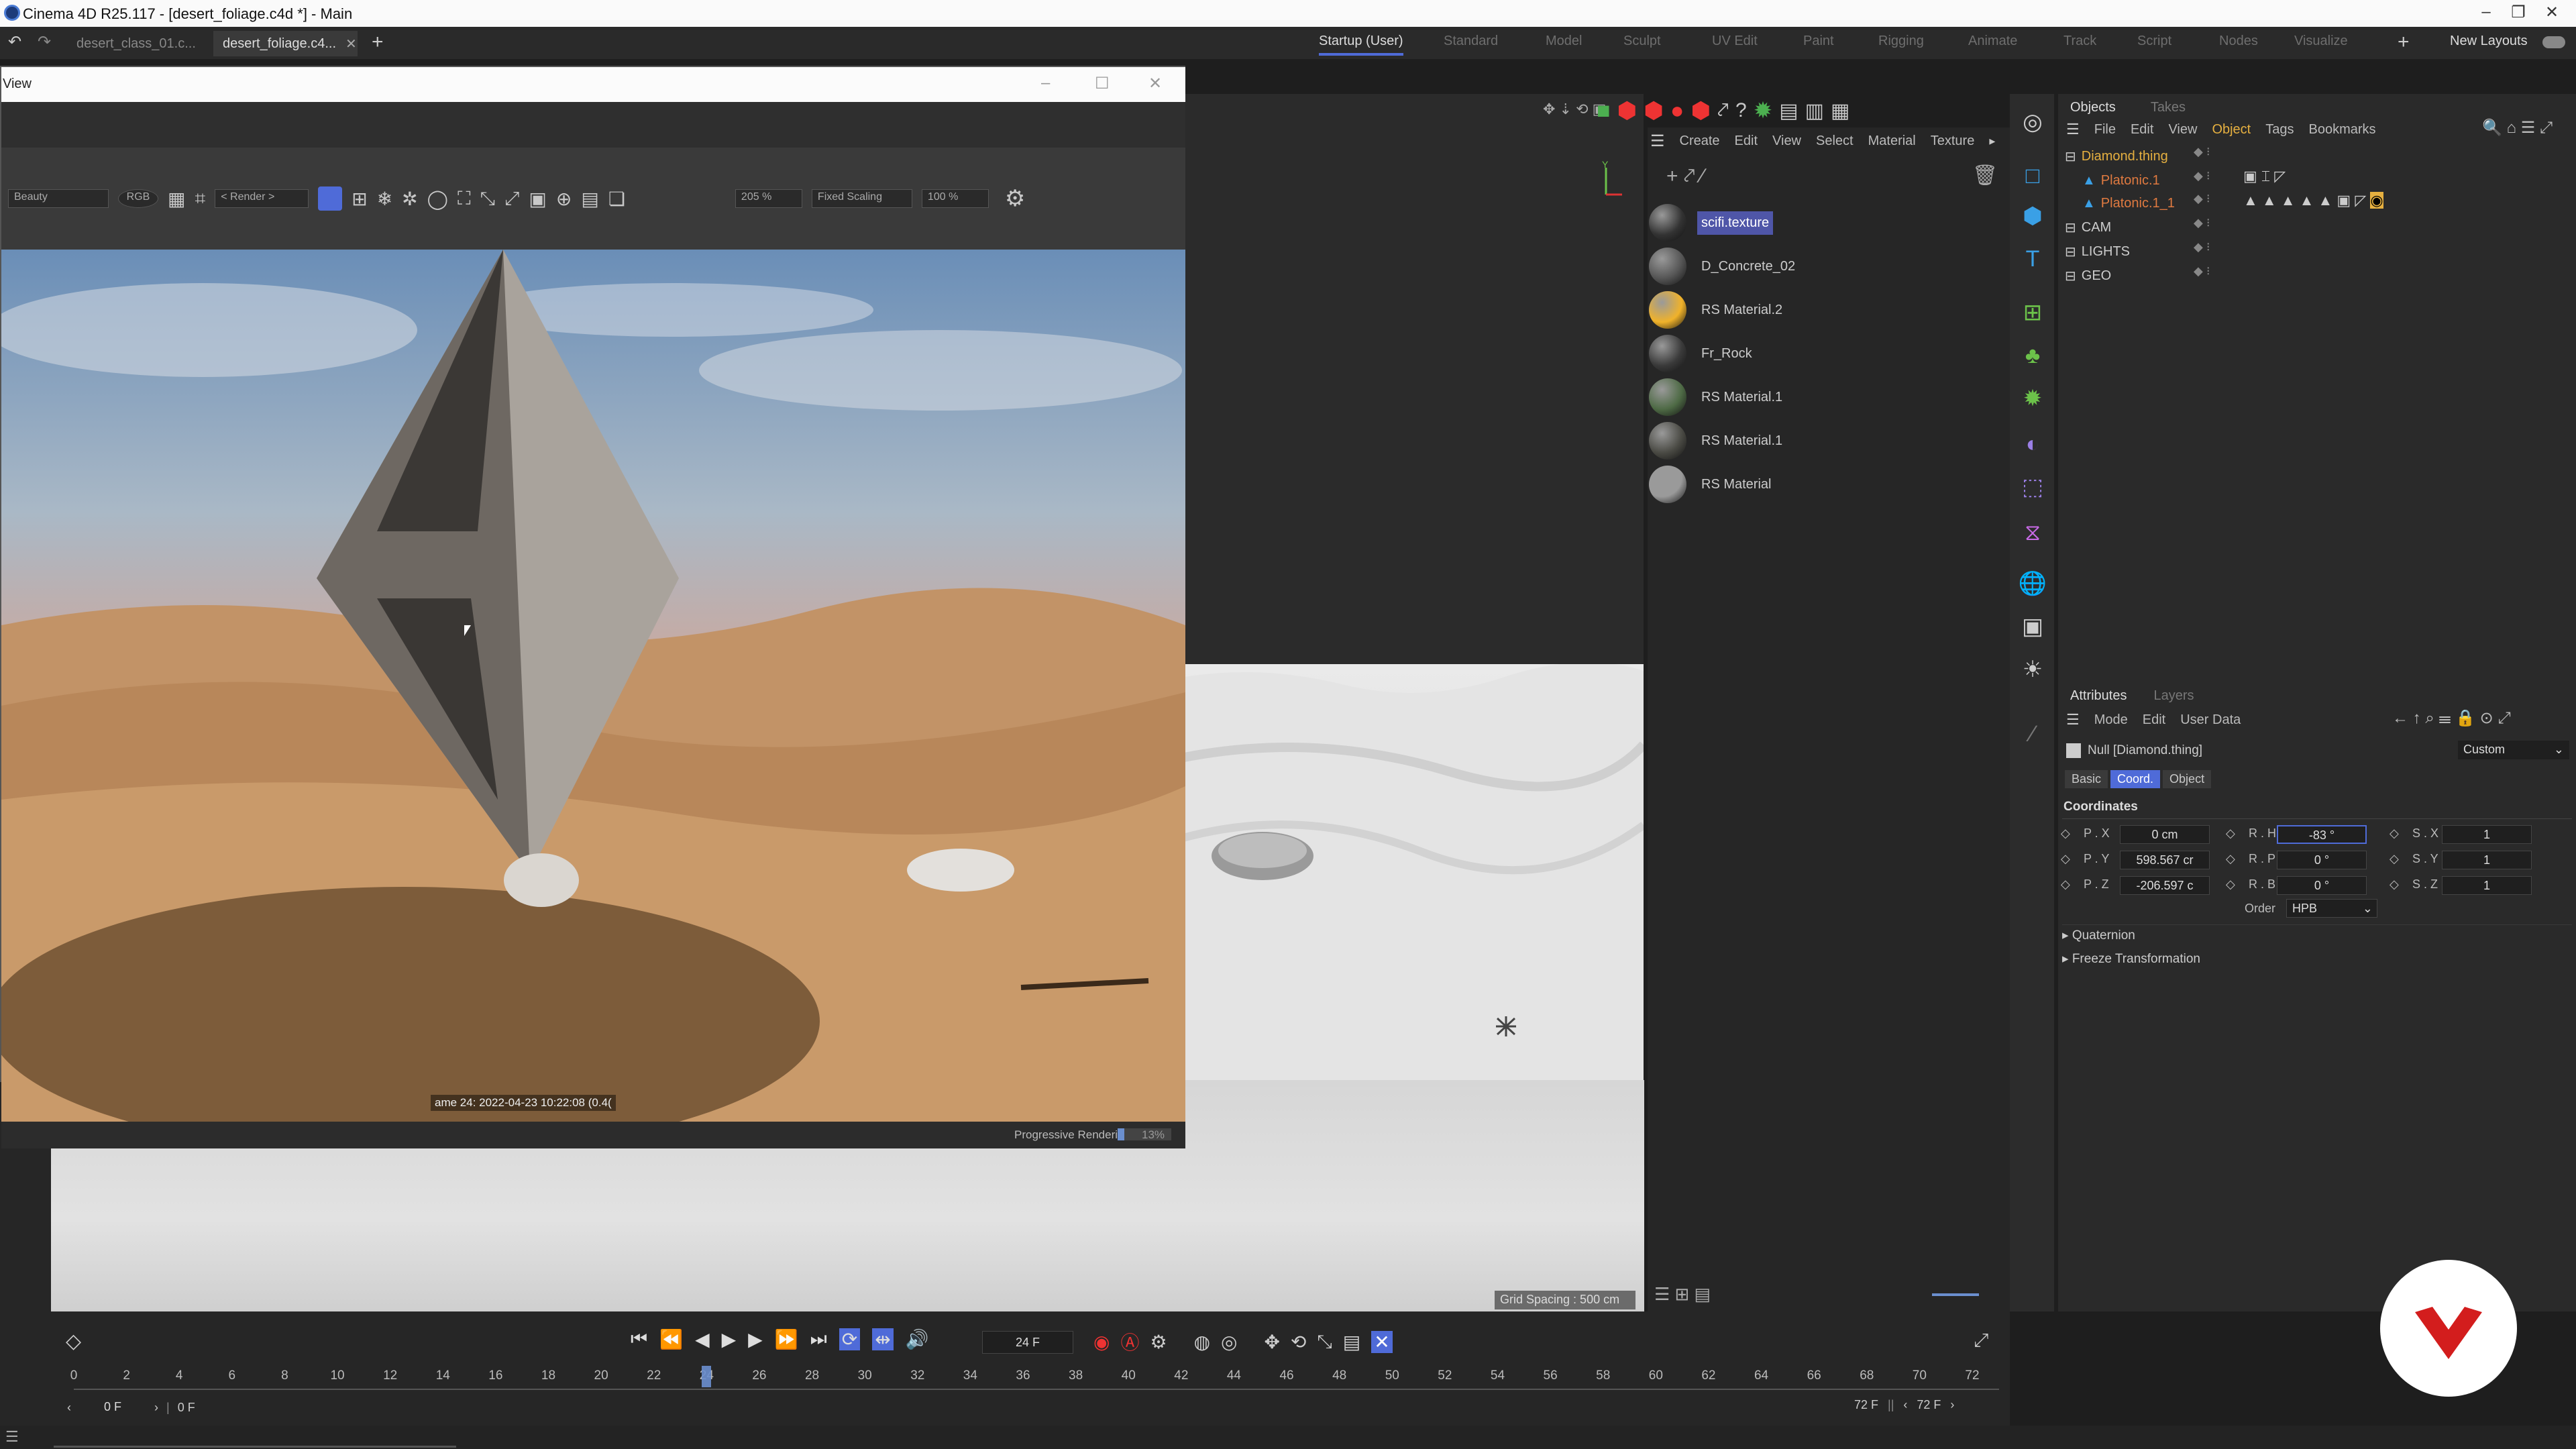  Describe the element at coordinates (2317, 959) in the screenshot. I see `freeze-section: ▸ Freeze Transformation` at that location.